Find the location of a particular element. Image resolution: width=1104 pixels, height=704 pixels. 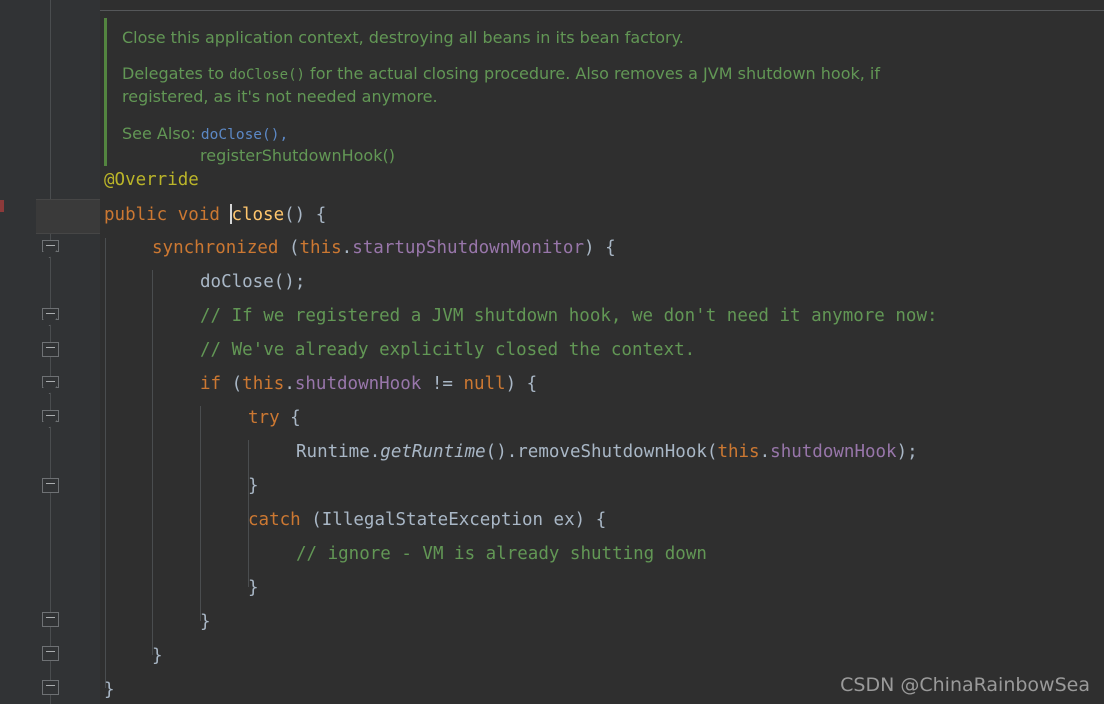

code-line-if-shutdownhook: if (this.shutdownHook != null) { is located at coordinates (369, 384).